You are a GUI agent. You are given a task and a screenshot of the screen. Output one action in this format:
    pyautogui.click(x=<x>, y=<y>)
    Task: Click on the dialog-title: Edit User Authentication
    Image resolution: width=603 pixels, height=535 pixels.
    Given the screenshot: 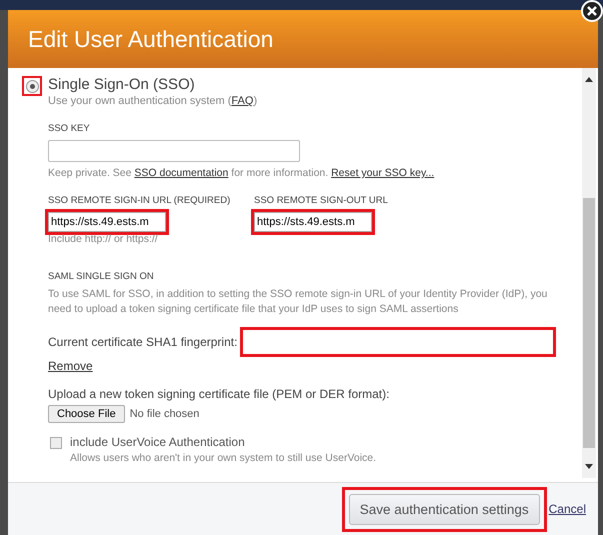 What is the action you would take?
    pyautogui.click(x=151, y=39)
    